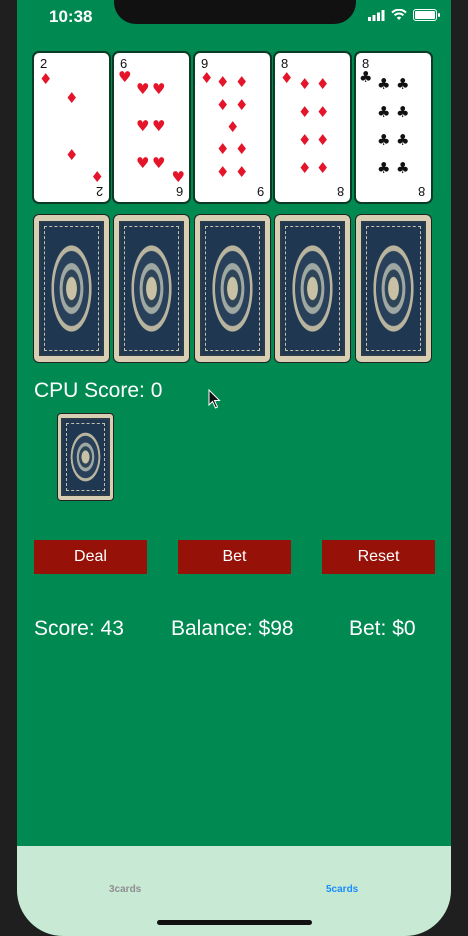  Describe the element at coordinates (98, 390) in the screenshot. I see `cpu-score-label: CPU Score: 0` at that location.